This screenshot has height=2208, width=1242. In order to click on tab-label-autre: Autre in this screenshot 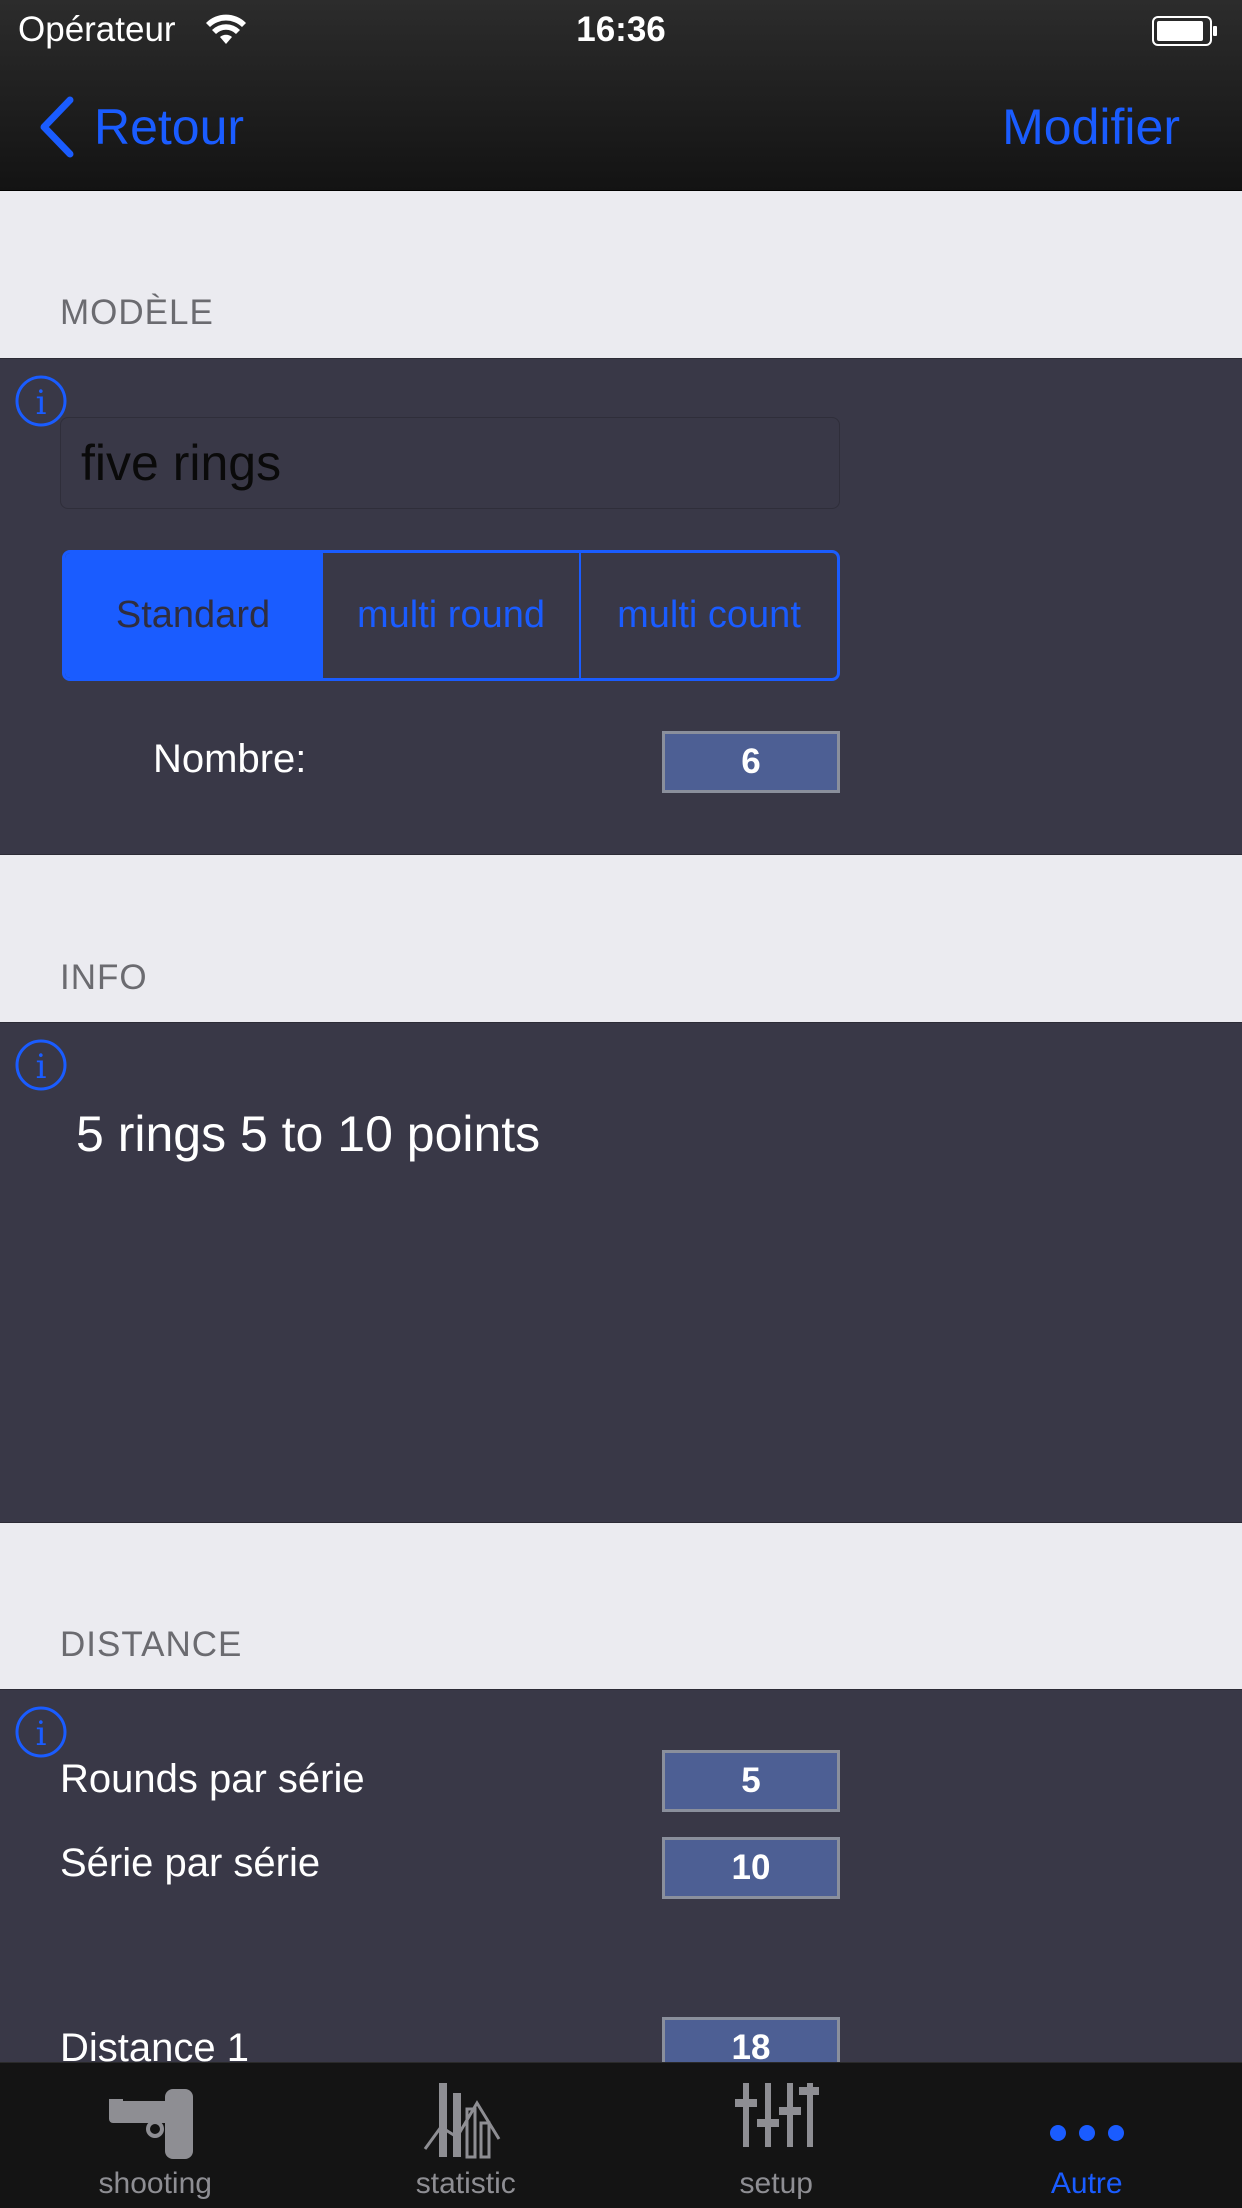, I will do `click(1086, 2183)`.